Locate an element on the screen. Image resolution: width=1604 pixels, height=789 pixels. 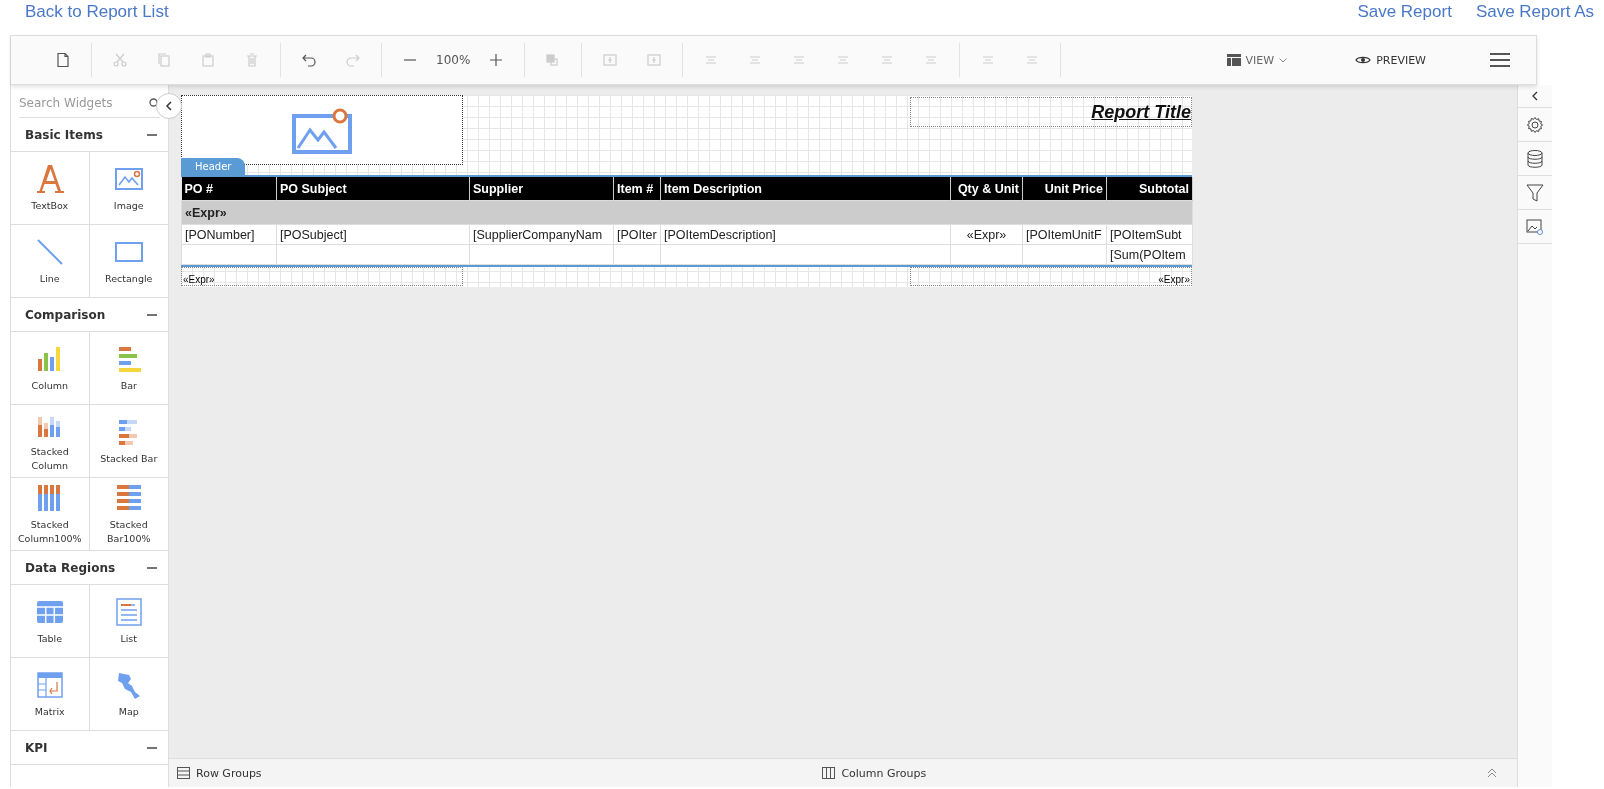
widget-label: Stacked Bar is located at coordinates (129, 459).